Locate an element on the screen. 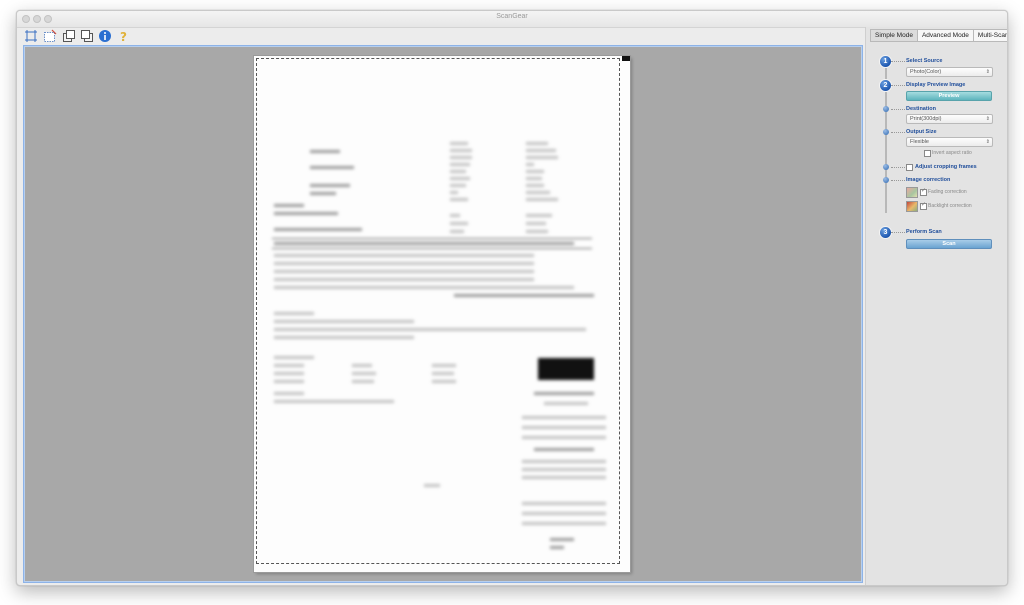 This screenshot has height=605, width=1024. preview-button: Preview is located at coordinates (949, 96).